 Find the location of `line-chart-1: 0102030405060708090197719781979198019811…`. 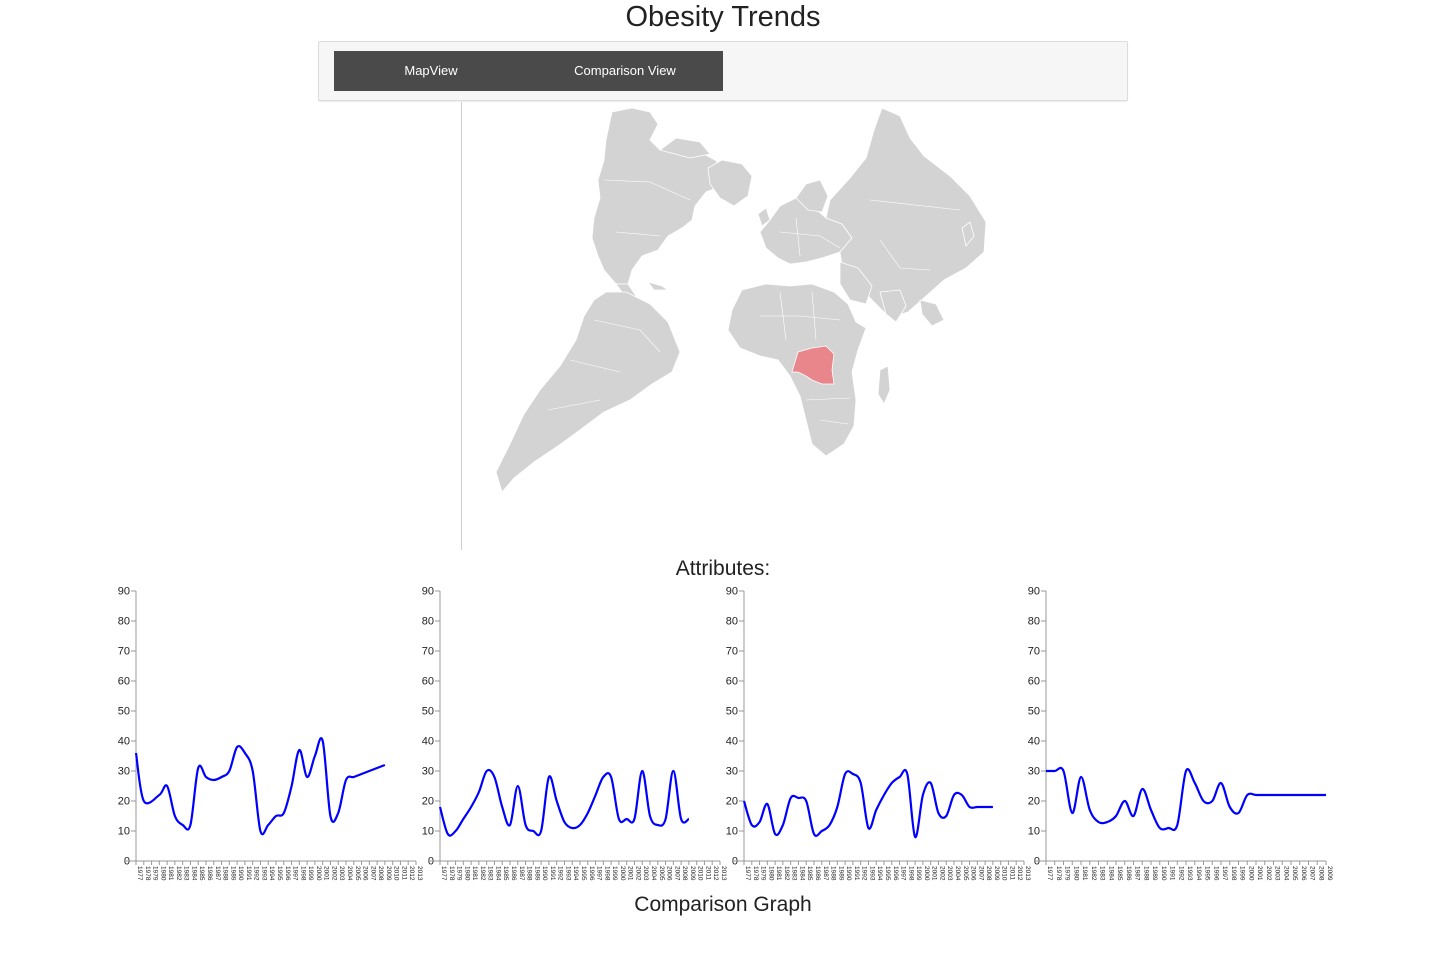

line-chart-1: 0102030405060708090197719781979198019811… is located at coordinates (270, 733).